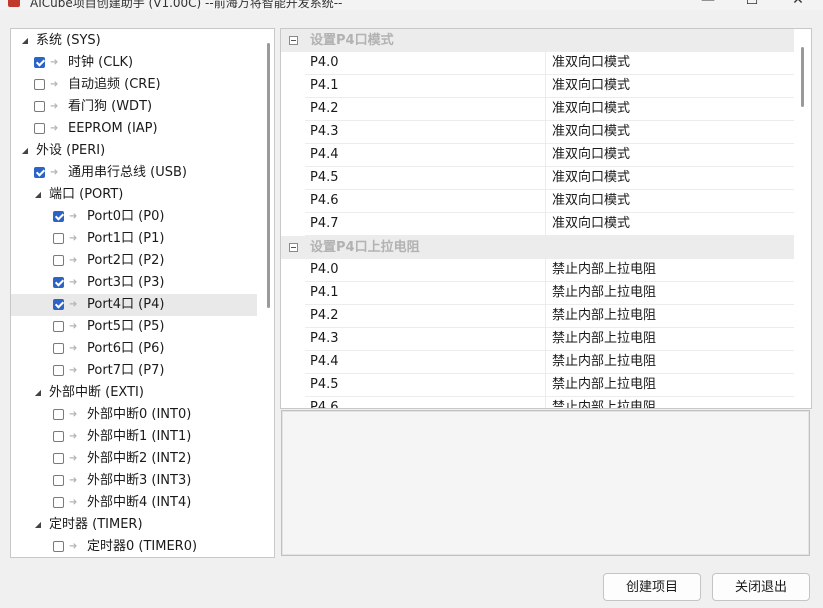 This screenshot has height=608, width=823. What do you see at coordinates (96, 524) in the screenshot?
I see `tree-group-label: 定时器 (TIMER)` at bounding box center [96, 524].